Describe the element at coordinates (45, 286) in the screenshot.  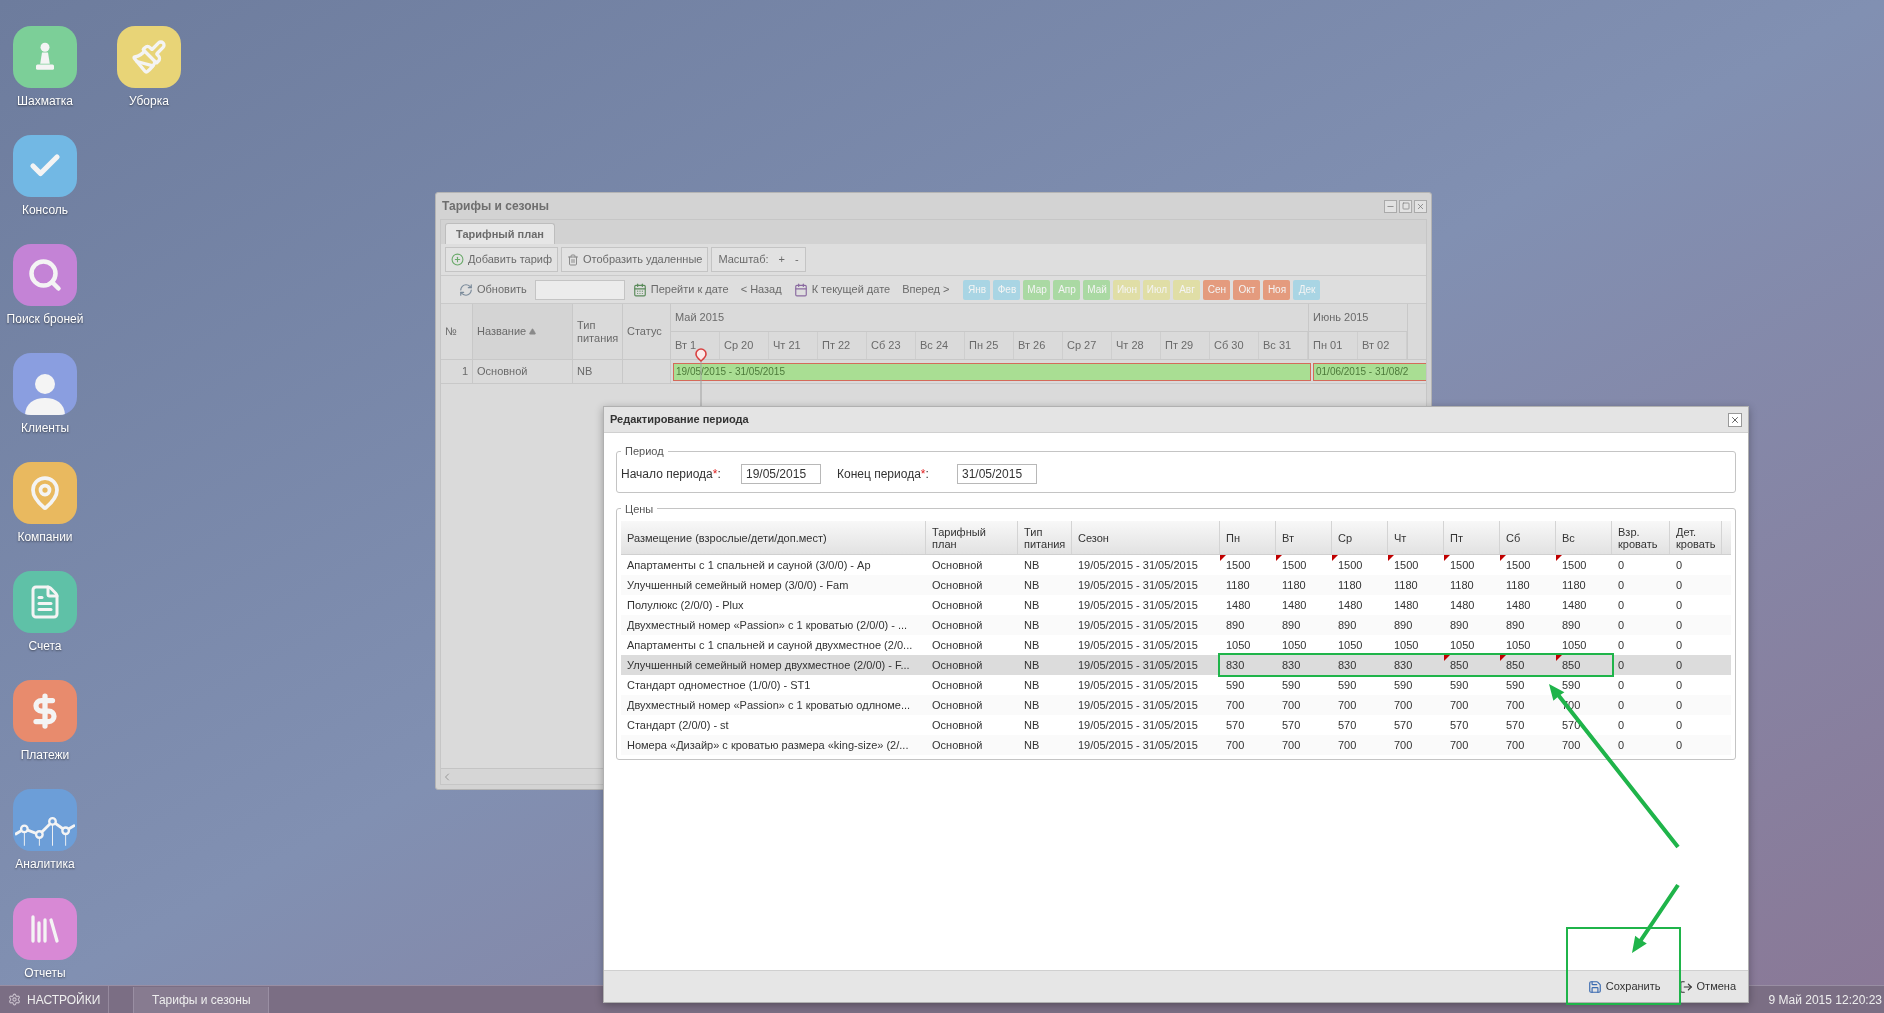
I see `desktop-shortcut: Поиск броней` at that location.